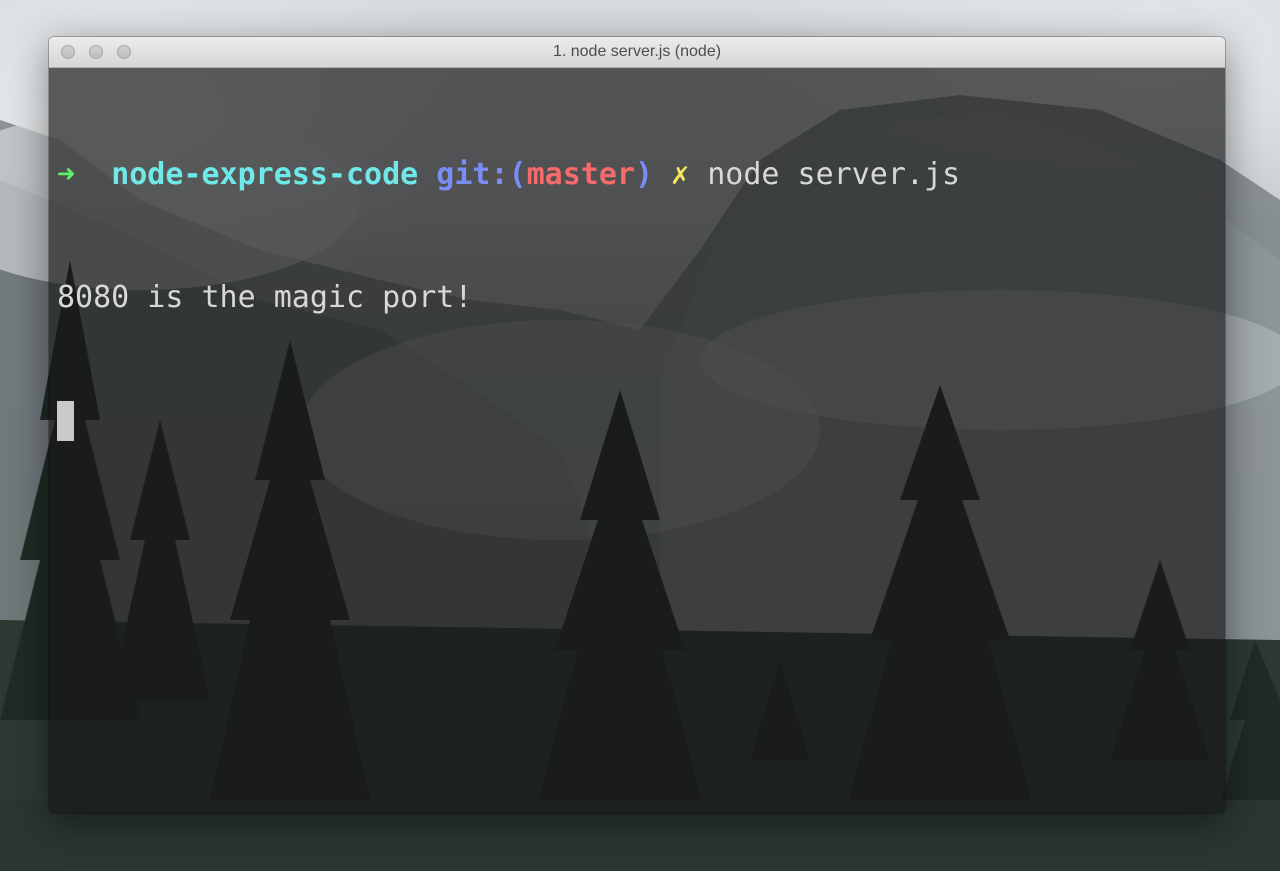 The width and height of the screenshot is (1280, 871). What do you see at coordinates (641, 420) in the screenshot?
I see `cursor-line` at bounding box center [641, 420].